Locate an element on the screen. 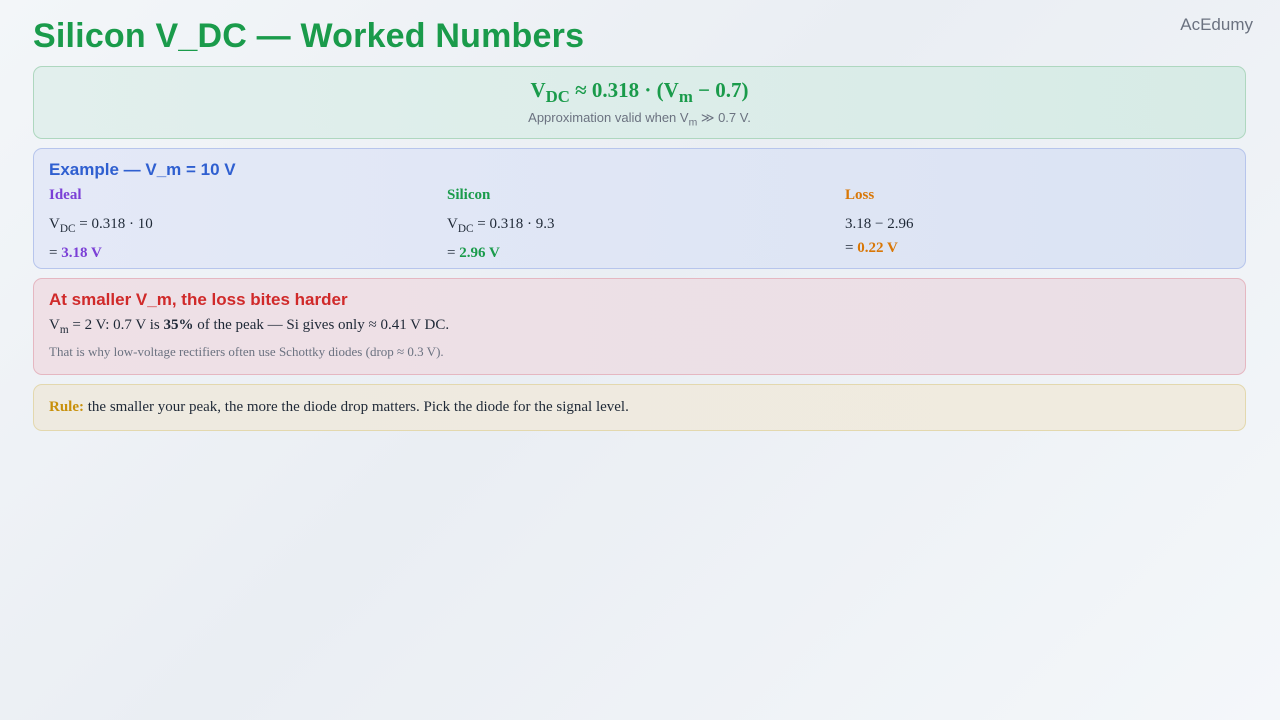  ideal-v-sub: DC is located at coordinates (67, 229).